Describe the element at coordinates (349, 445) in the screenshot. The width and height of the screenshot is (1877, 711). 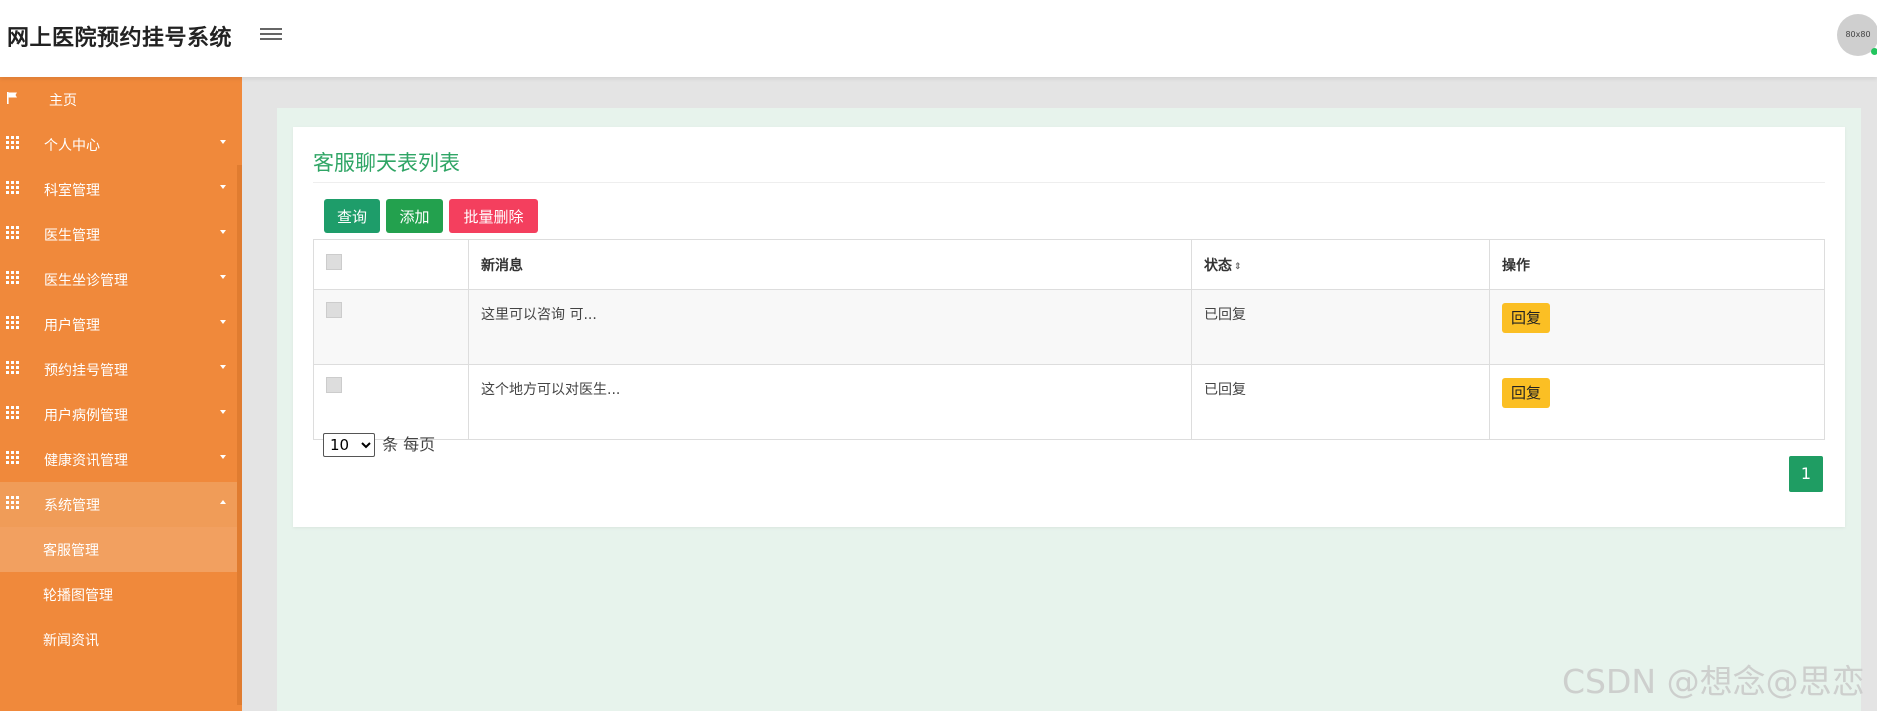
I see `page-size-select: 10` at that location.